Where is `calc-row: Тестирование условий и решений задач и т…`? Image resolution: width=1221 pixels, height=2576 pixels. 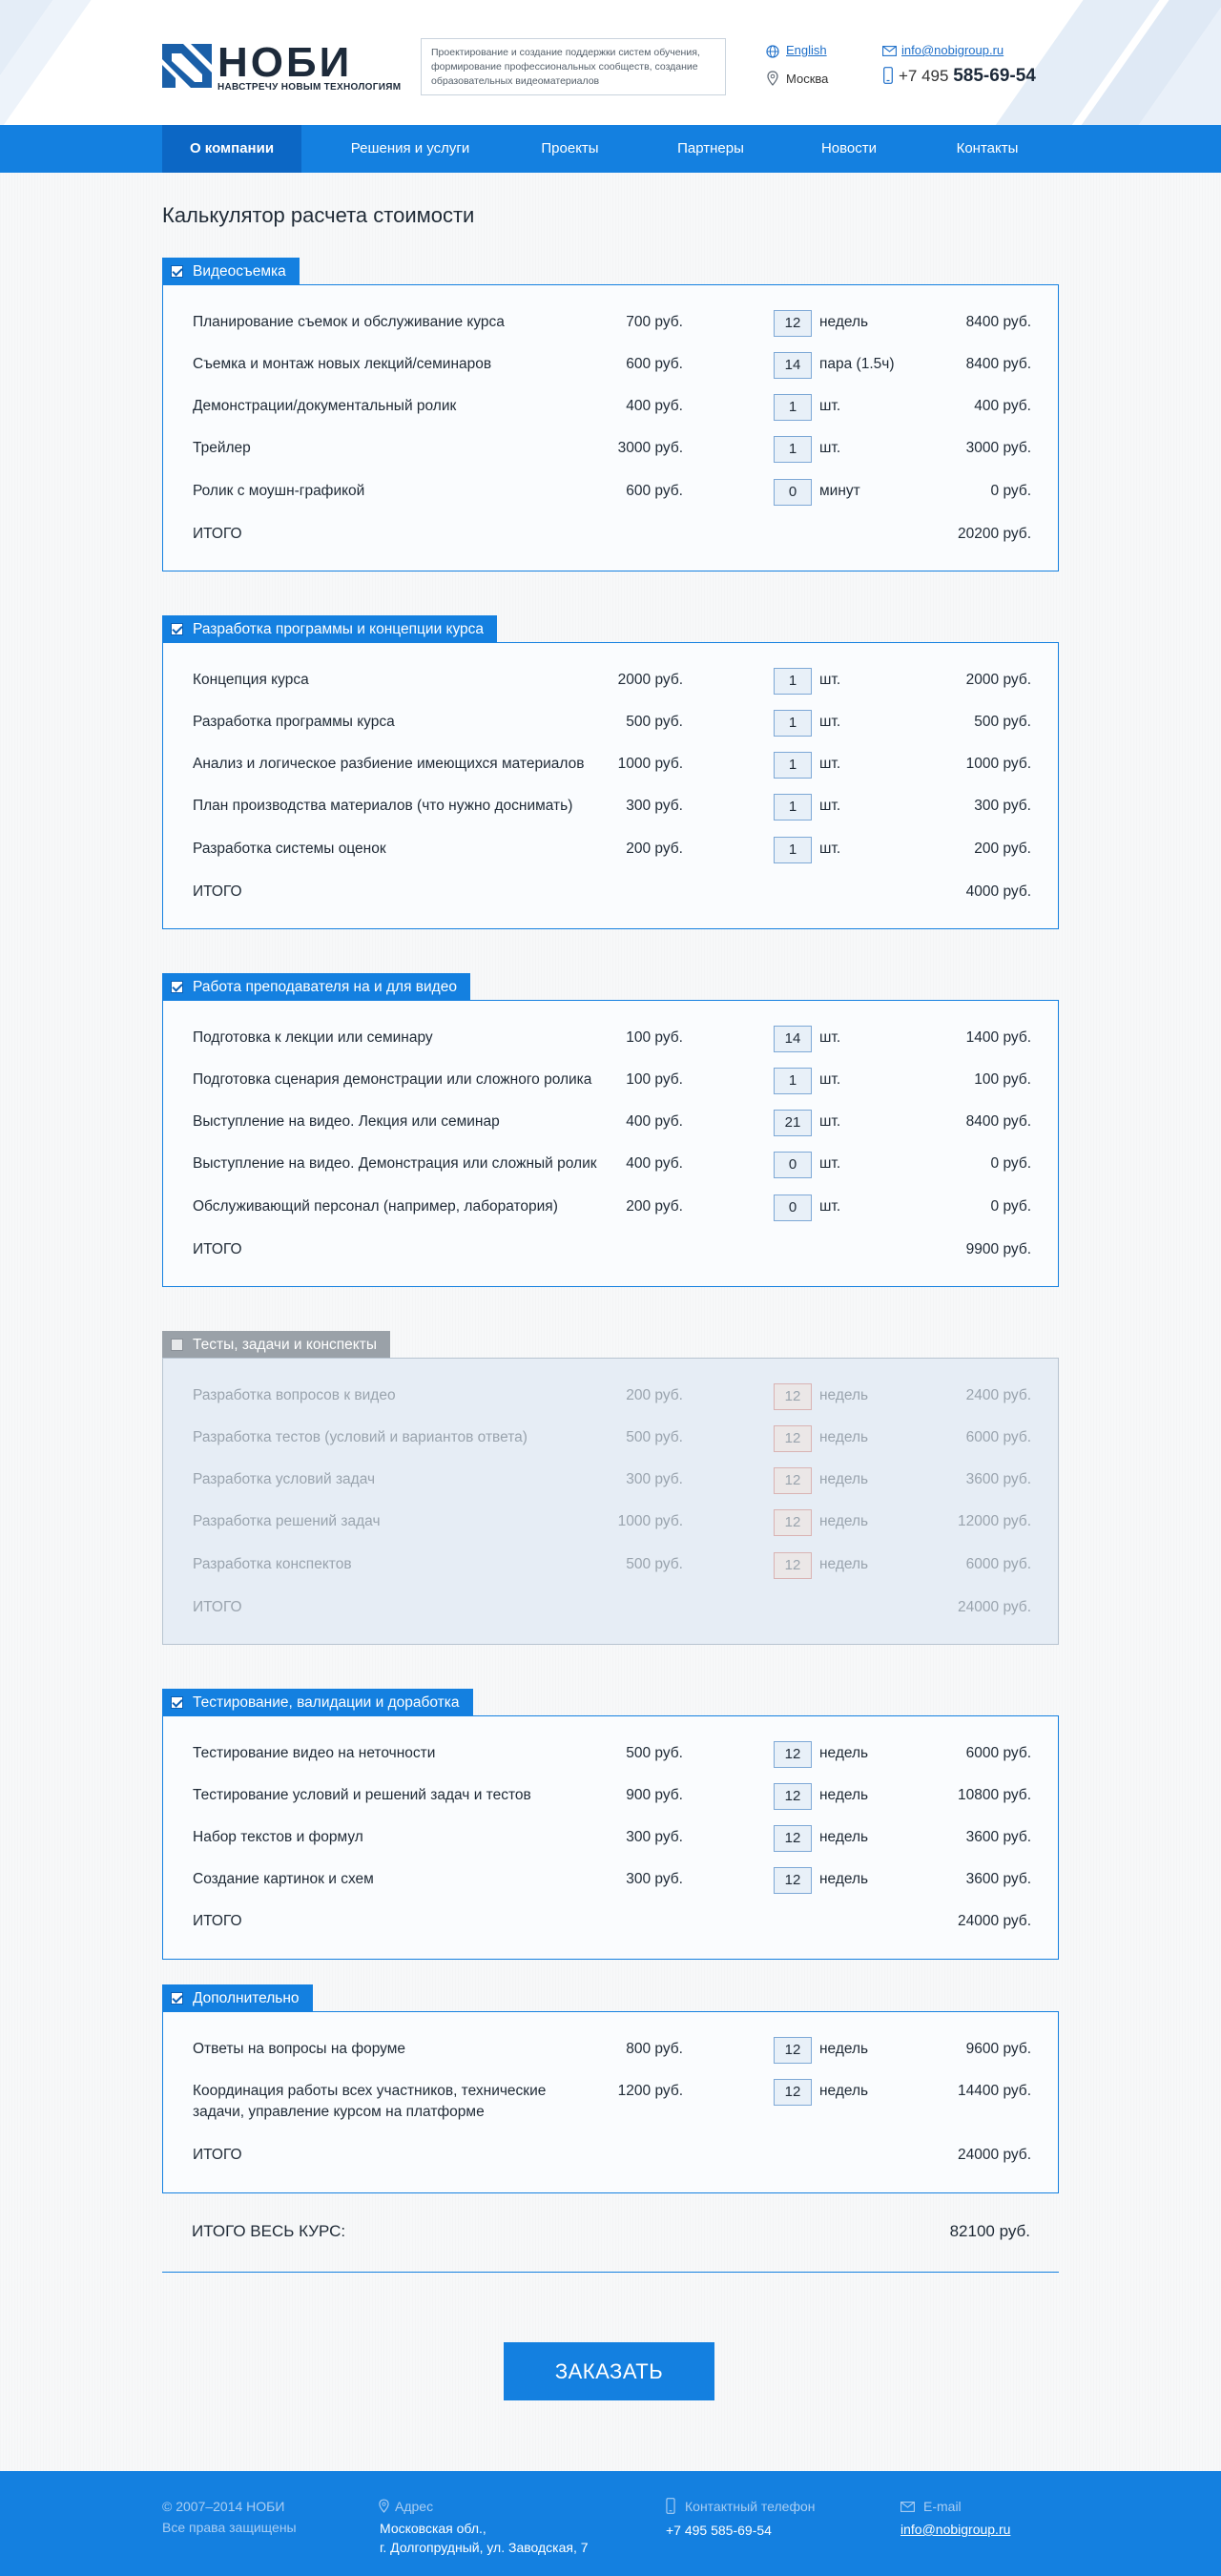 calc-row: Тестирование условий и решений задач и т… is located at coordinates (610, 1795).